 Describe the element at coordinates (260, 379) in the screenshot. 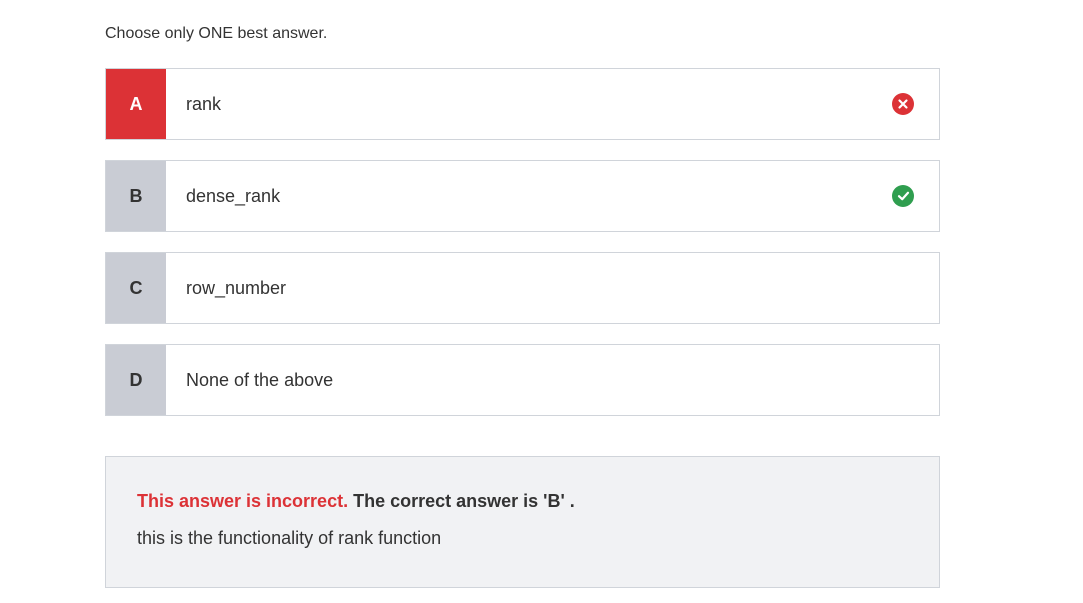

I see `option-text: None of the above` at that location.